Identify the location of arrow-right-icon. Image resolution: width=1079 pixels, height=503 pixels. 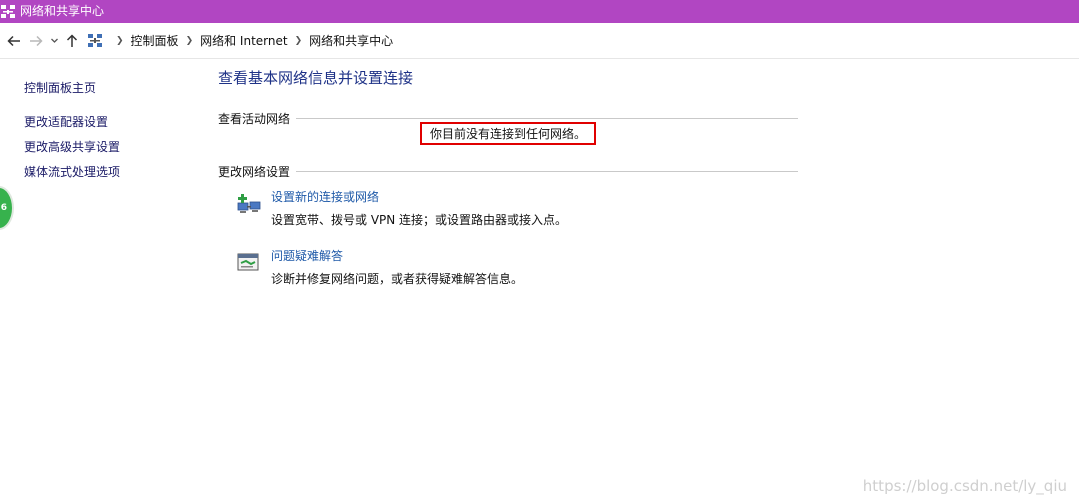
(36, 40).